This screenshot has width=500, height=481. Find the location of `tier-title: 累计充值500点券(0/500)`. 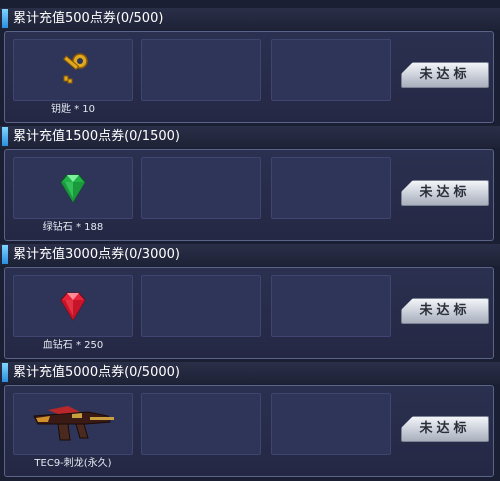

tier-title: 累计充值500点券(0/500) is located at coordinates (88, 18).